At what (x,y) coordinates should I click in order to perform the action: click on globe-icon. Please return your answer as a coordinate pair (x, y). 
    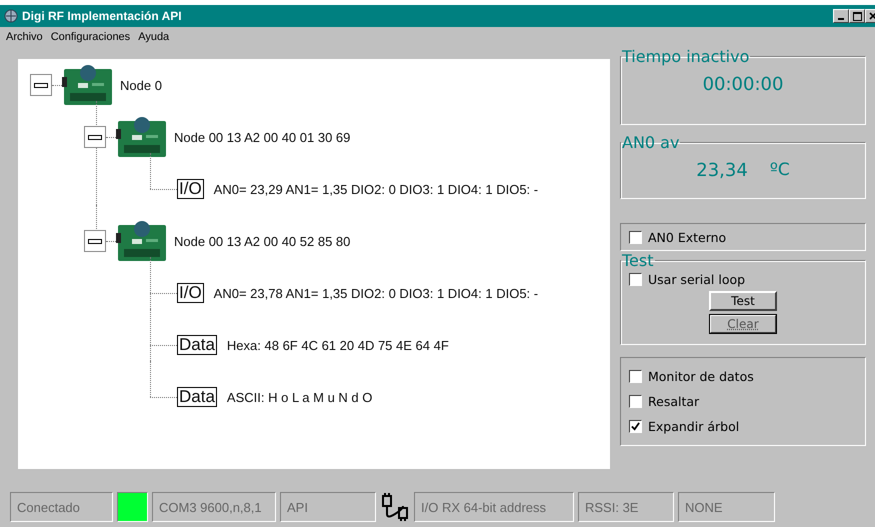
    Looking at the image, I should click on (11, 16).